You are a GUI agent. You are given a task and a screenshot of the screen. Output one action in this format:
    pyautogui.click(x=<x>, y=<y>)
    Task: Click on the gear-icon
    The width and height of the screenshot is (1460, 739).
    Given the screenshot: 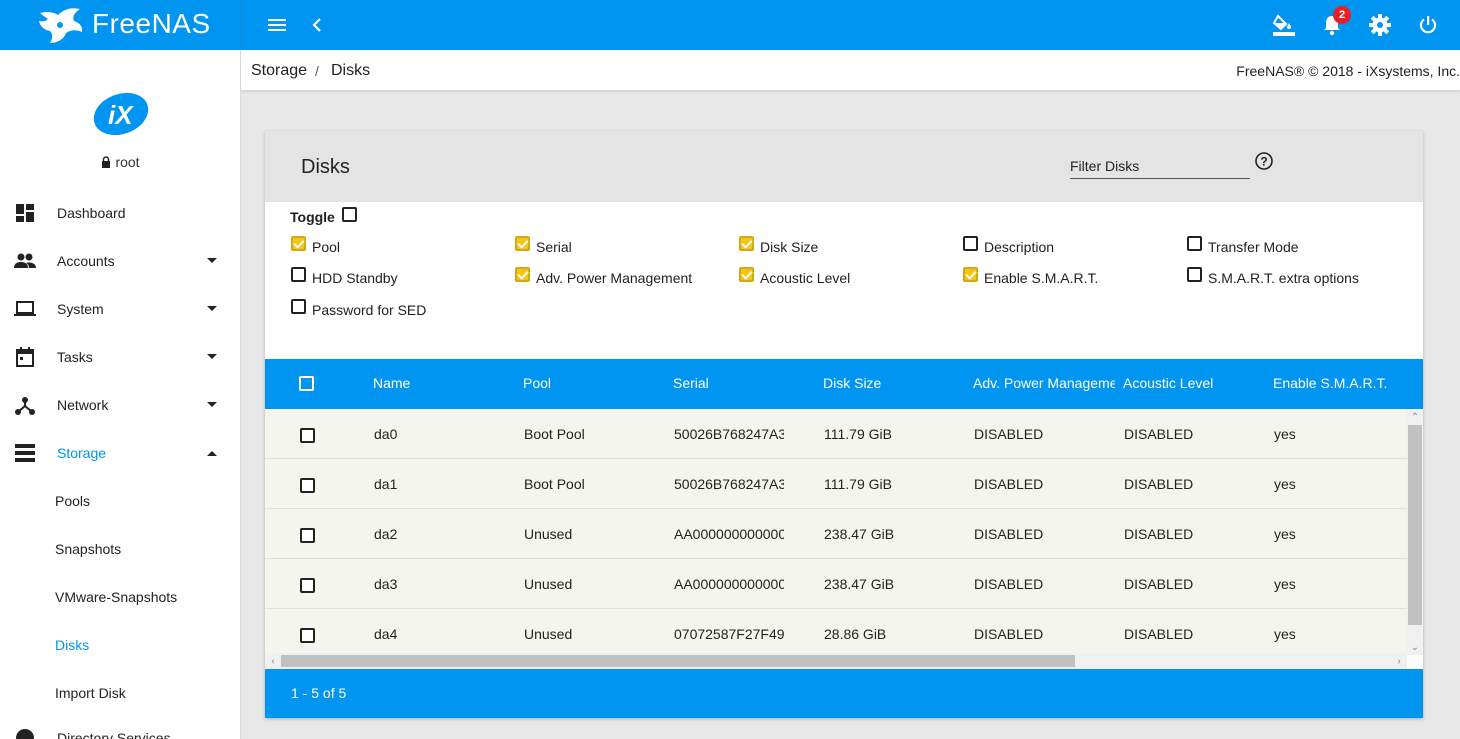 What is the action you would take?
    pyautogui.click(x=1380, y=25)
    